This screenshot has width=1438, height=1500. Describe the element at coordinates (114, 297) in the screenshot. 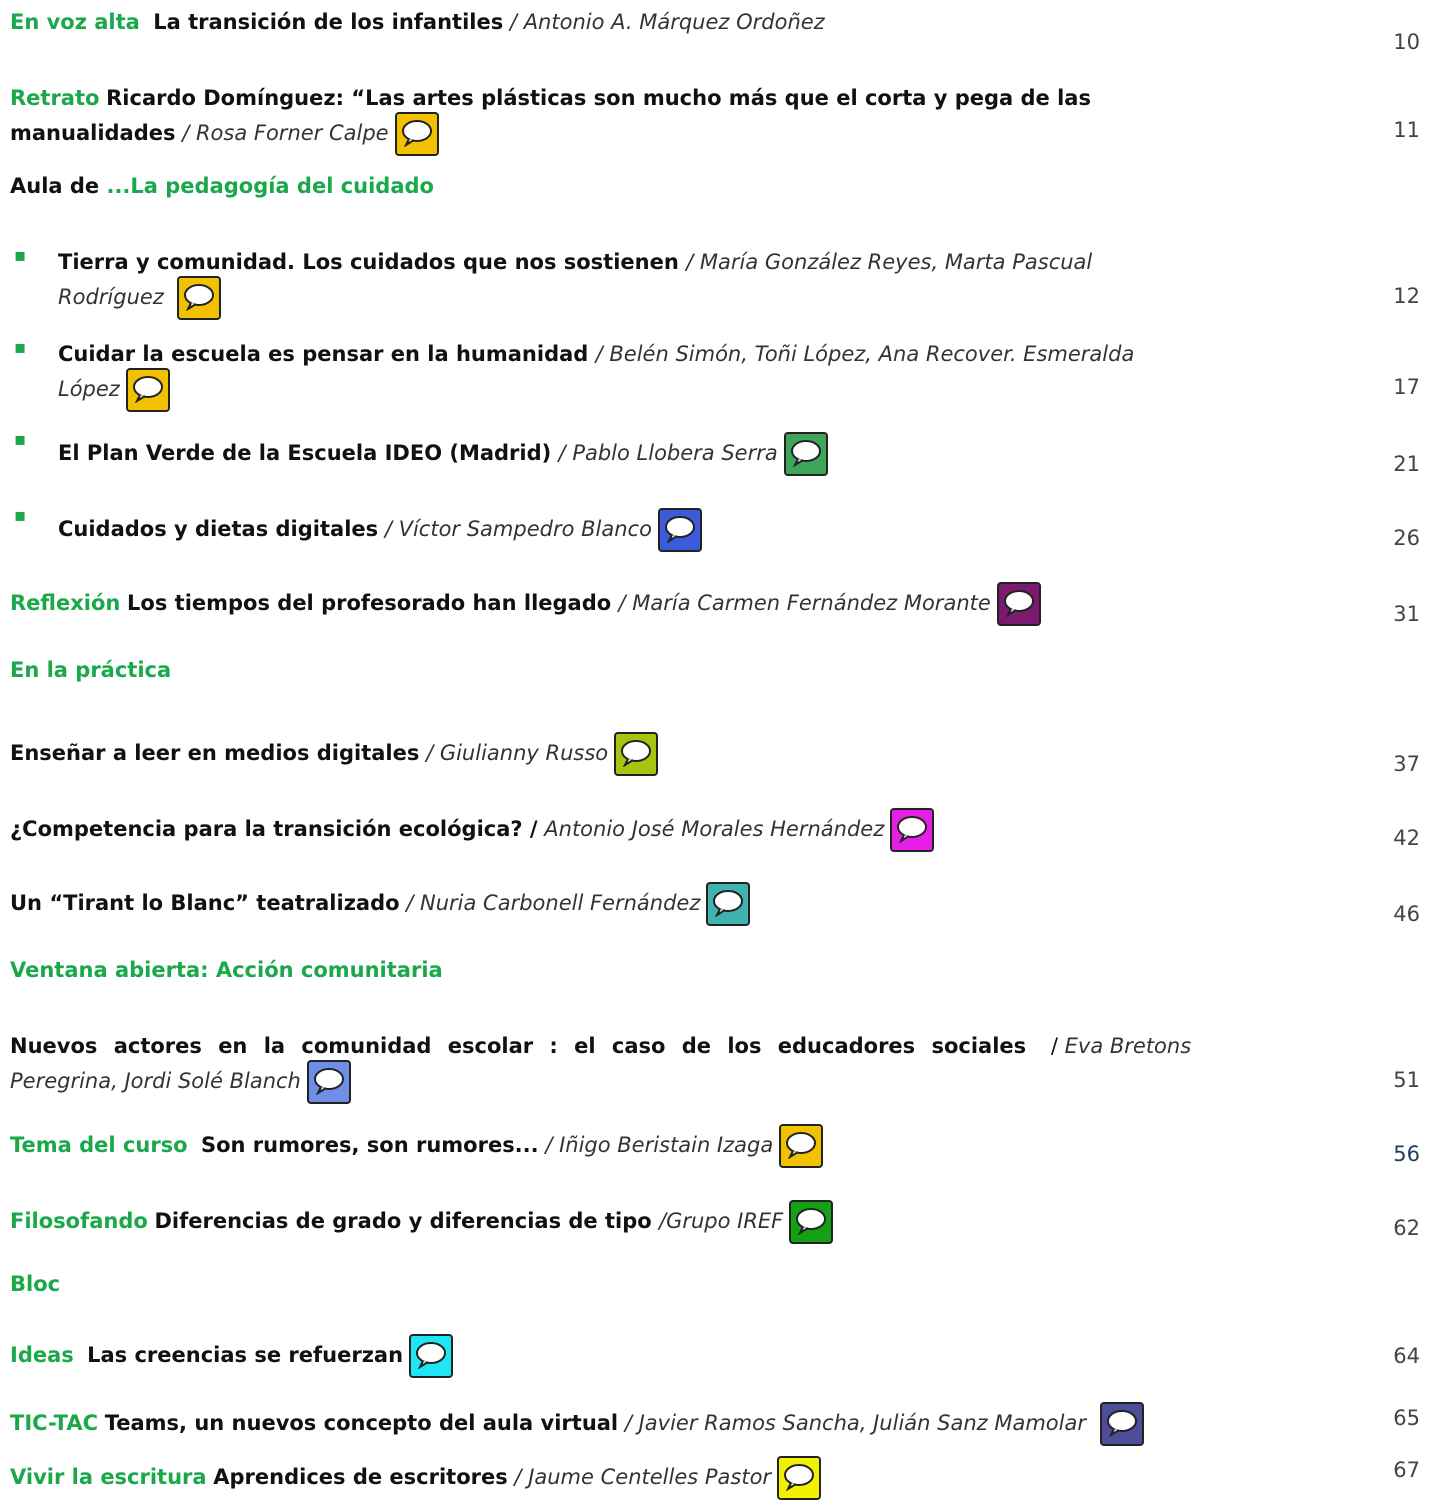

I see `entry-author: Rodríguez` at that location.